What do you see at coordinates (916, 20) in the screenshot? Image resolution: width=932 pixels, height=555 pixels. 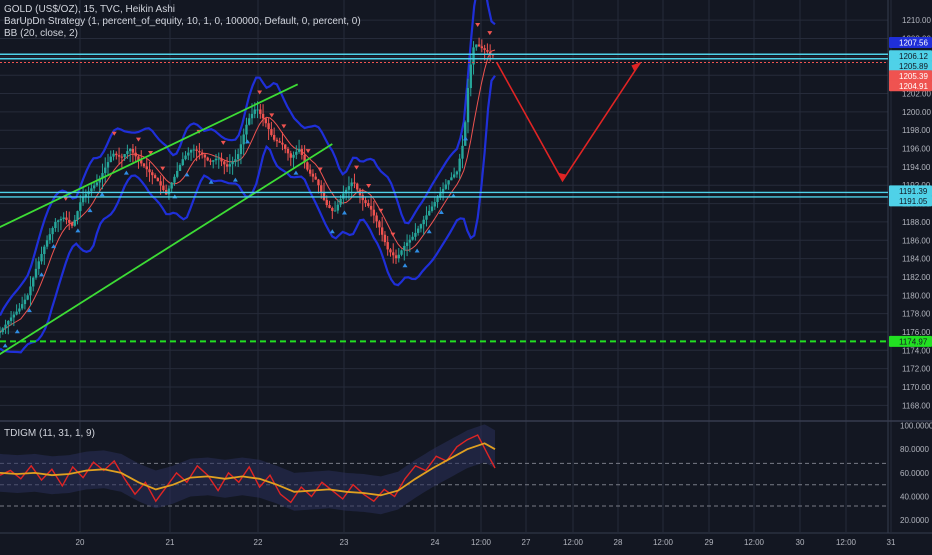 I see `price-axis-label: 1210.00` at bounding box center [916, 20].